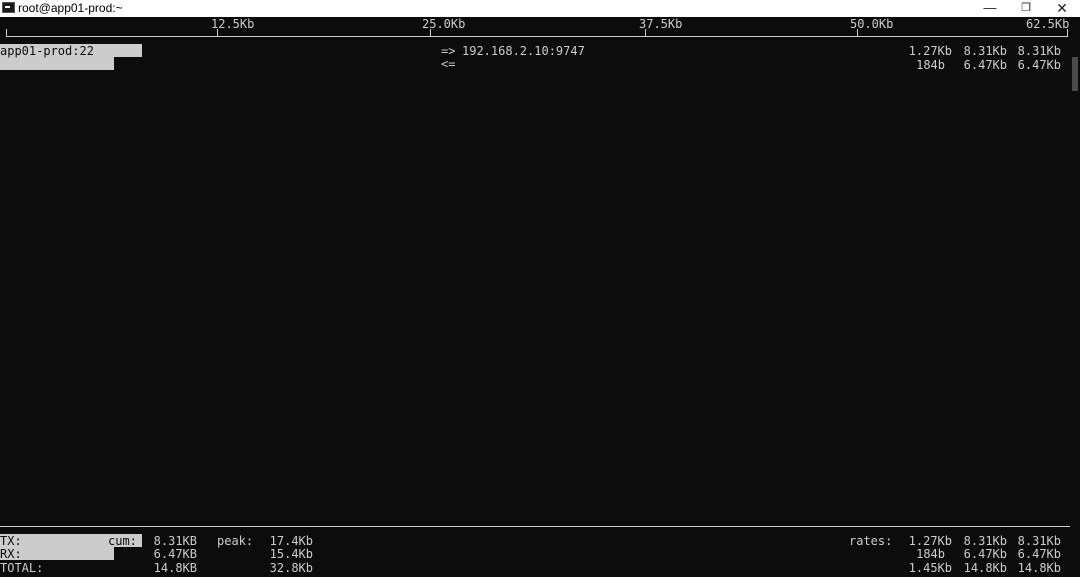 This screenshot has height=577, width=1080. Describe the element at coordinates (1039, 568) in the screenshot. I see `total-rate-40s: 14.8Kb` at that location.